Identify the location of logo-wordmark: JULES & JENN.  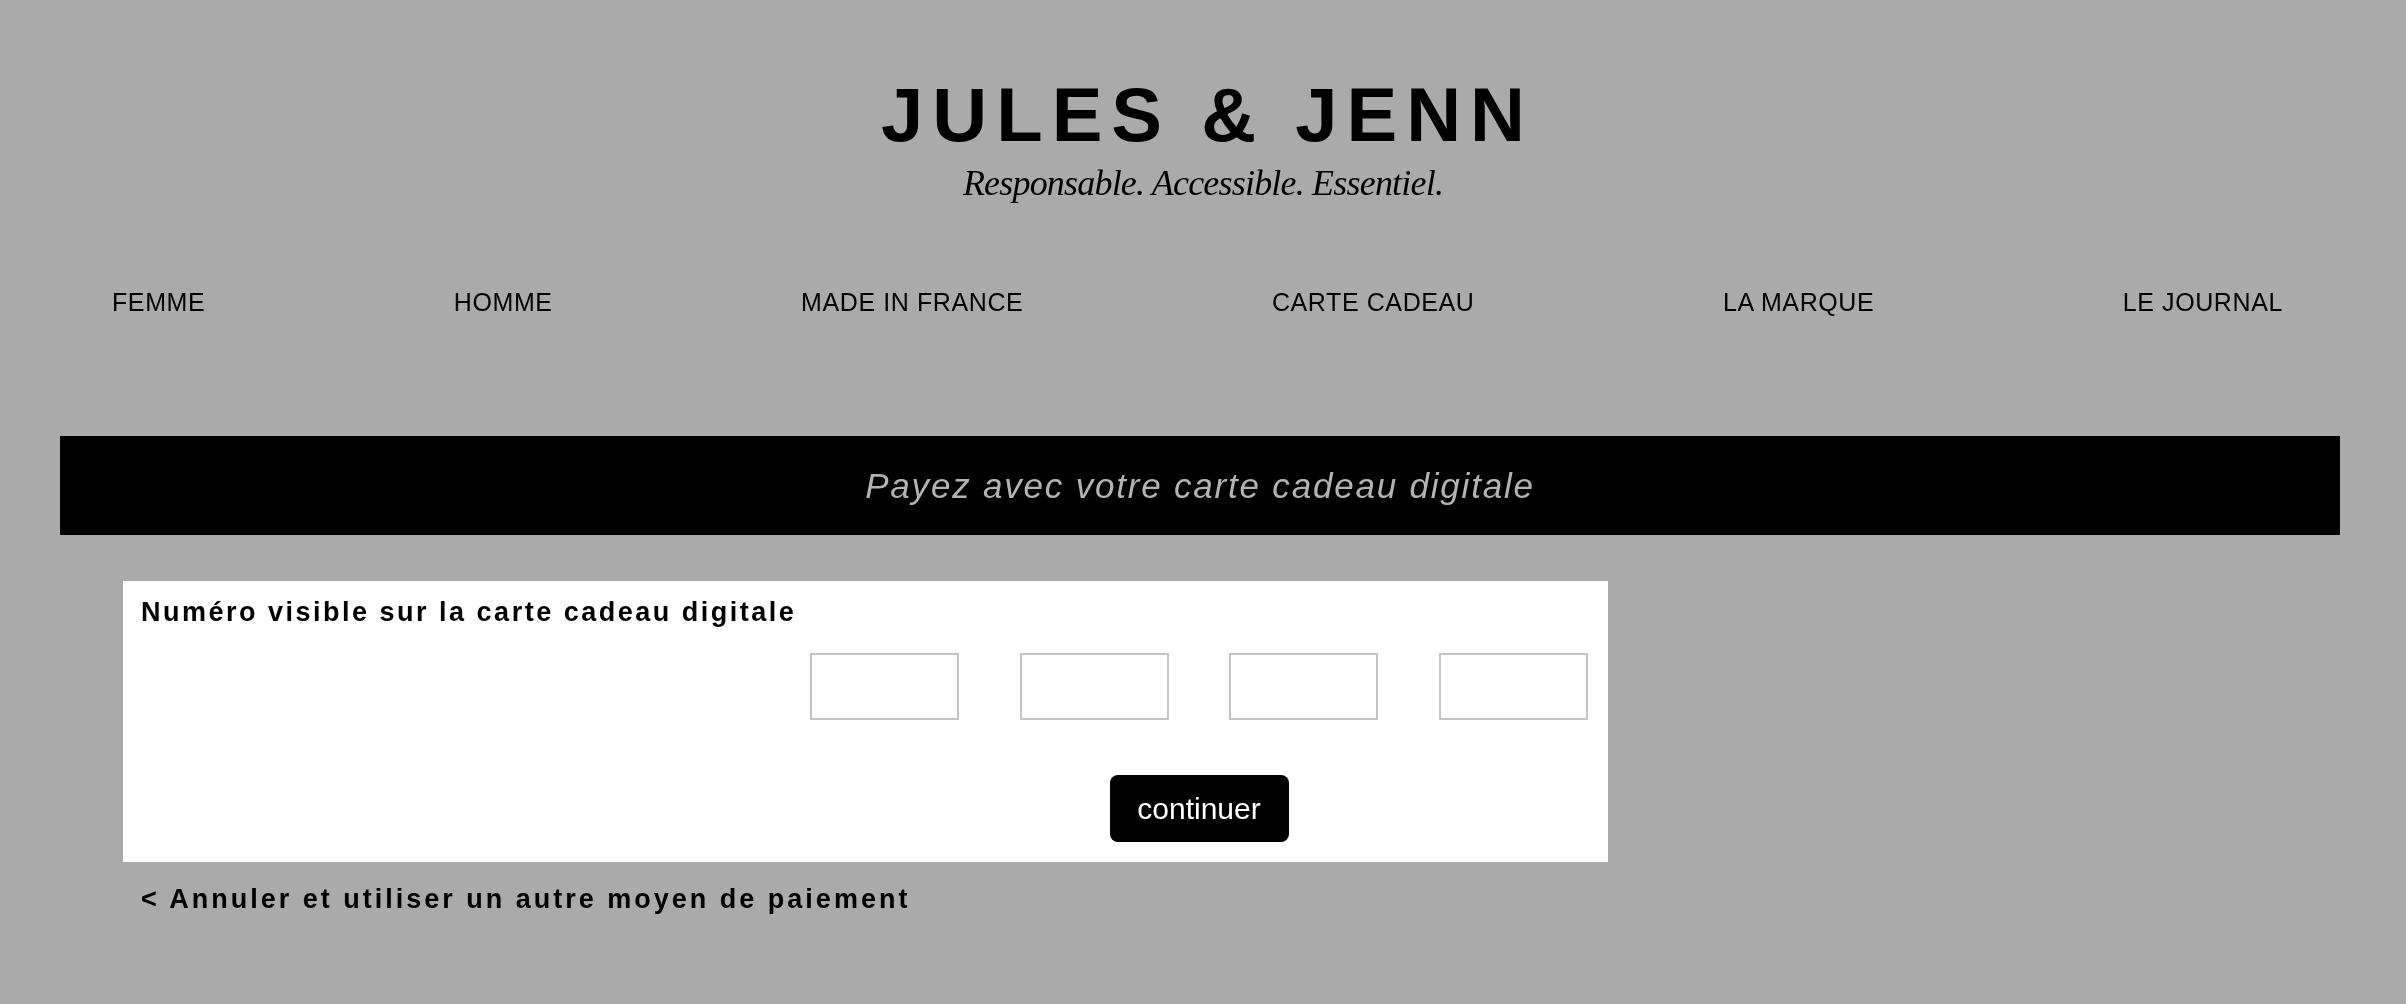
(1203, 115).